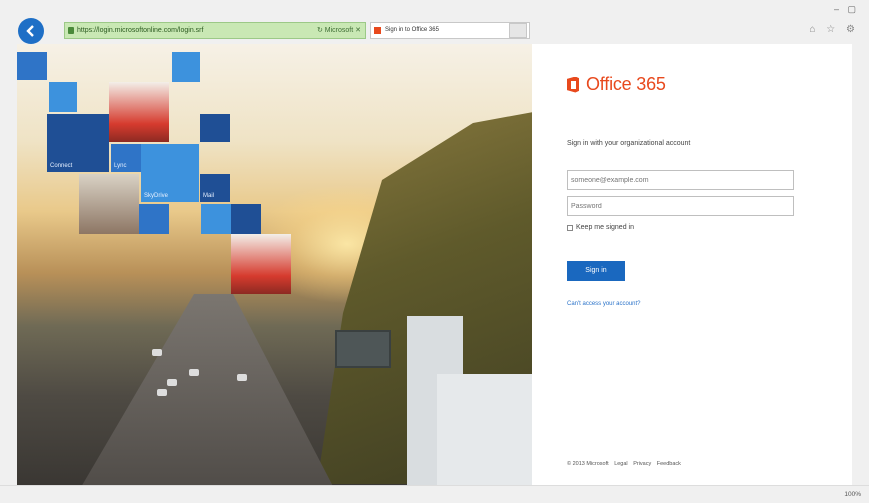  What do you see at coordinates (846, 9) in the screenshot?
I see `window-controls: – ▢` at bounding box center [846, 9].